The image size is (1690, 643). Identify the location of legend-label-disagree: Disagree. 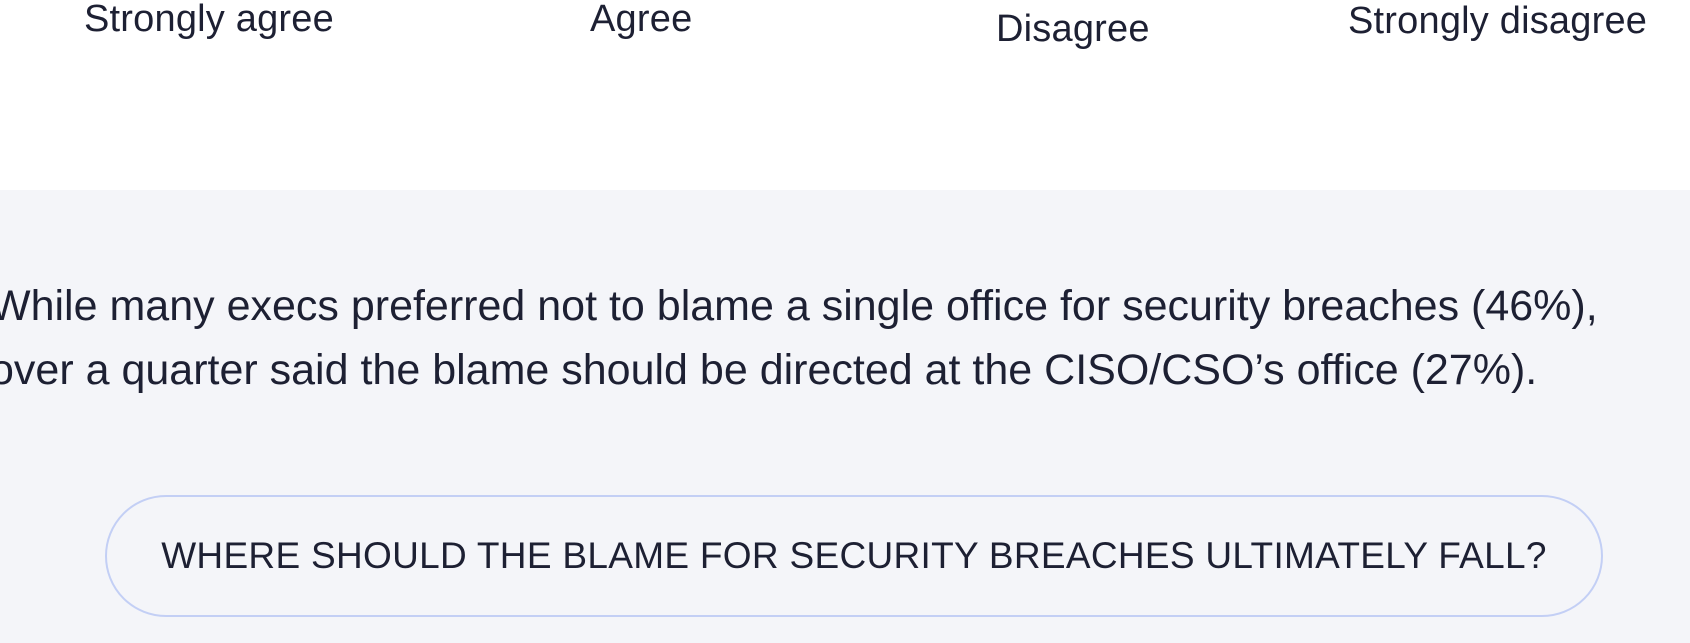
(1073, 29).